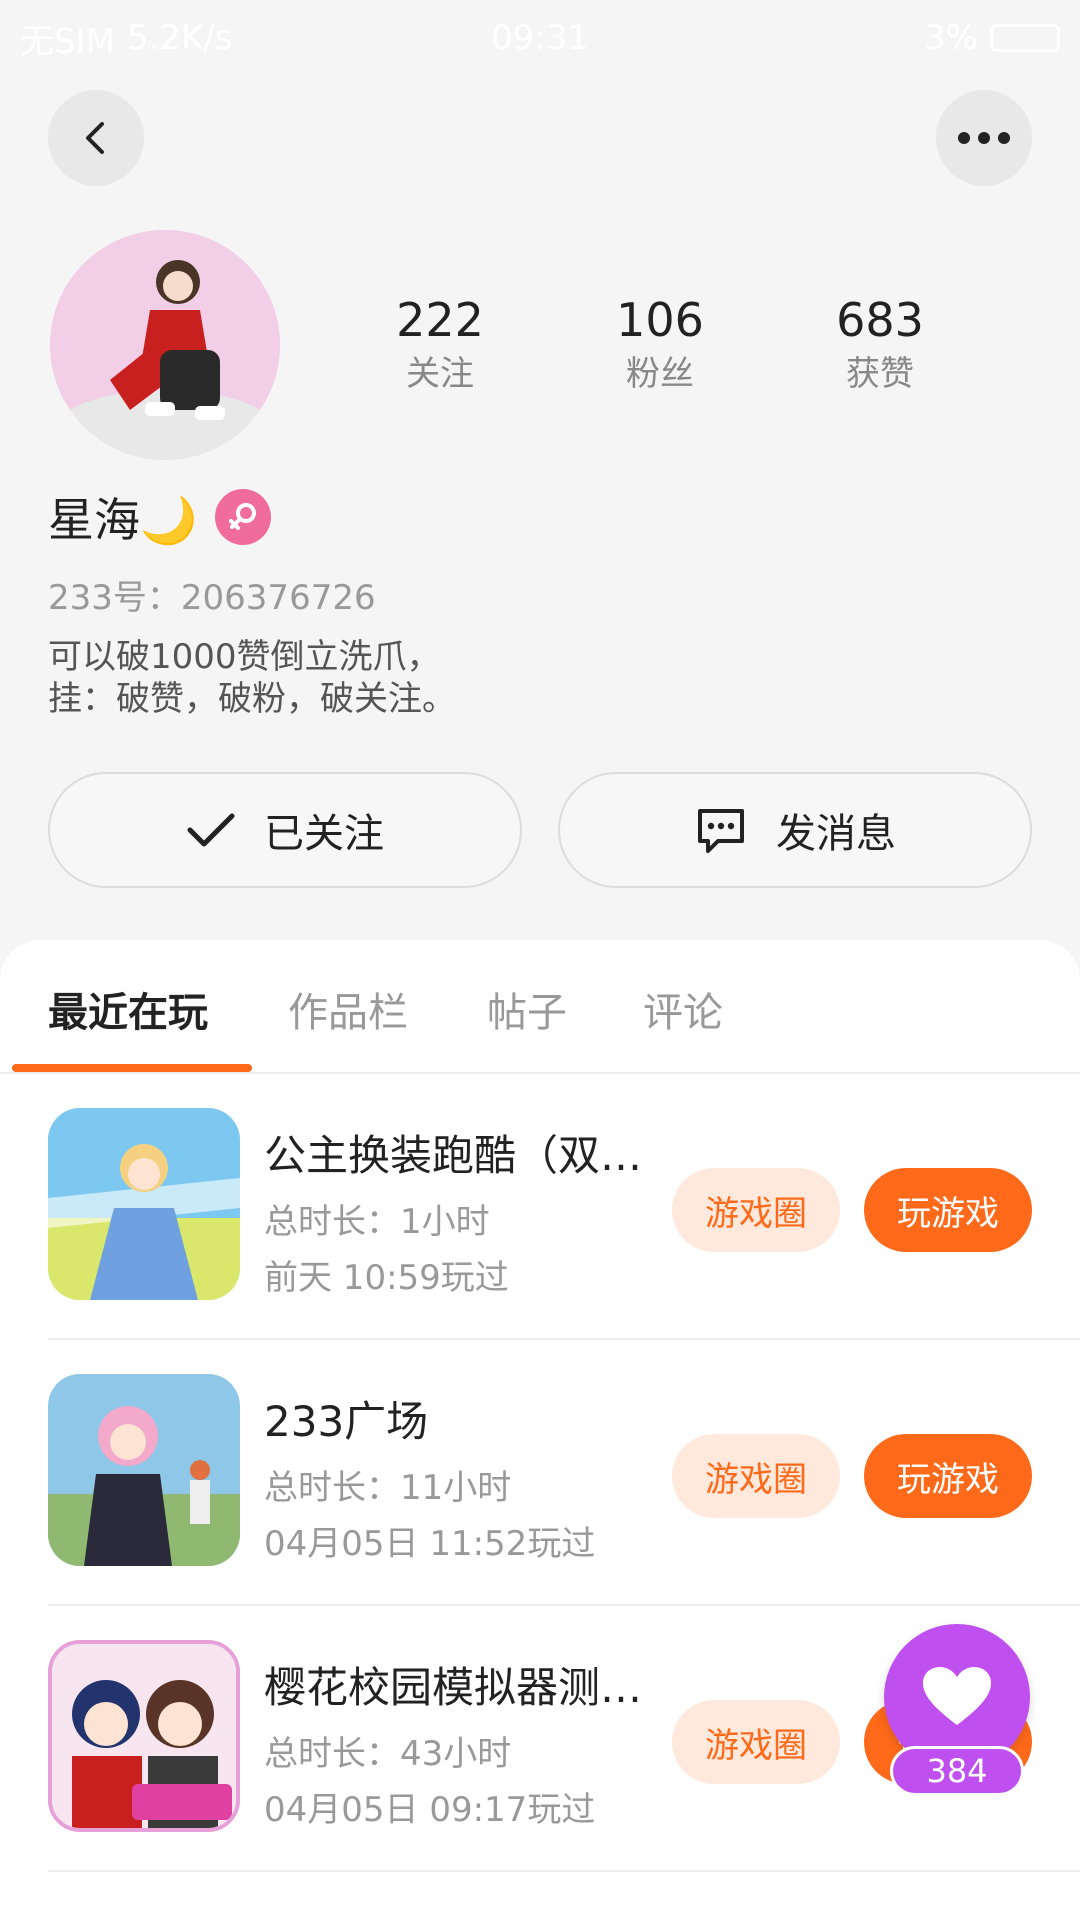 This screenshot has height=1920, width=1080. Describe the element at coordinates (123, 520) in the screenshot. I see `user-name: 星海🌙` at that location.